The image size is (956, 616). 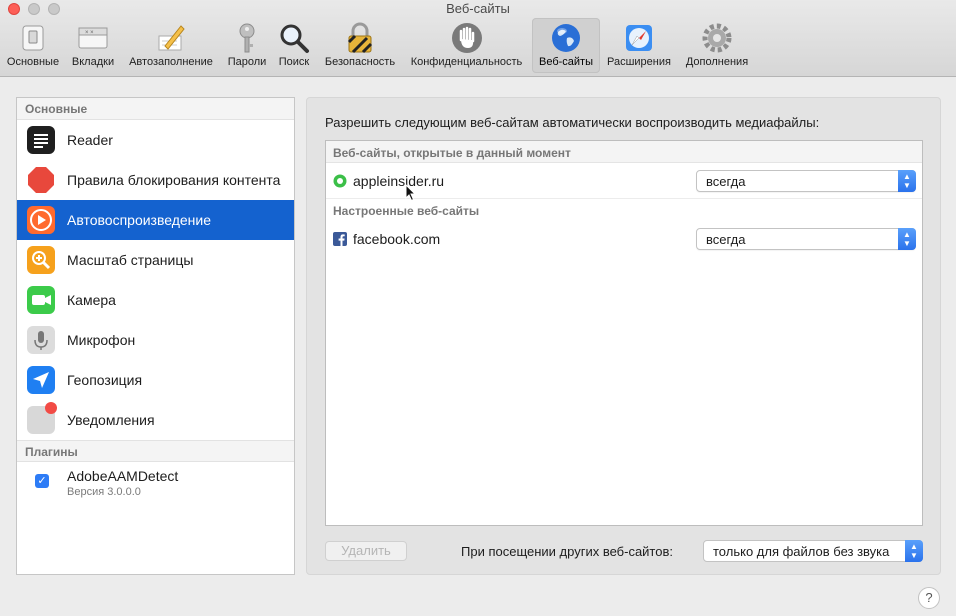 I want to click on lock-icon, so click(x=360, y=38).